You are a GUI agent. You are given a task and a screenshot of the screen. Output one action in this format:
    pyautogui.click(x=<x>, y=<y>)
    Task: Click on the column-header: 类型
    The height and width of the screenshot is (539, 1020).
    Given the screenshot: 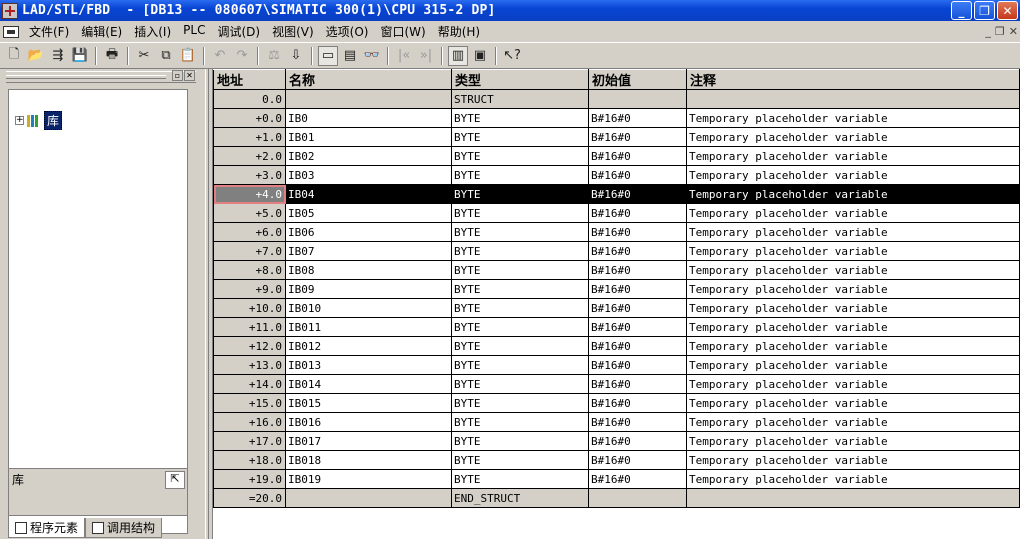 What is the action you would take?
    pyautogui.click(x=520, y=79)
    